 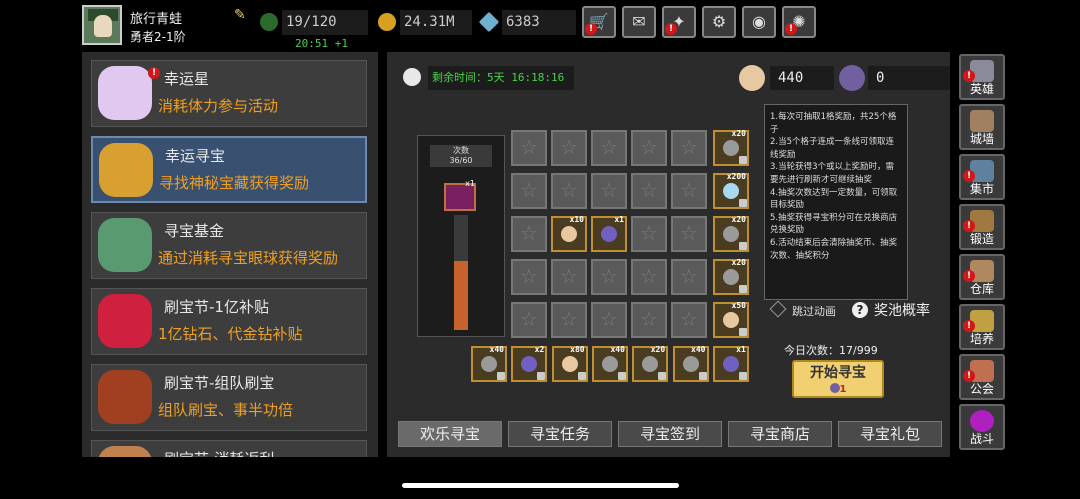 I want to click on event-menu-title: 刷宝节-消耗返利, so click(x=219, y=452).